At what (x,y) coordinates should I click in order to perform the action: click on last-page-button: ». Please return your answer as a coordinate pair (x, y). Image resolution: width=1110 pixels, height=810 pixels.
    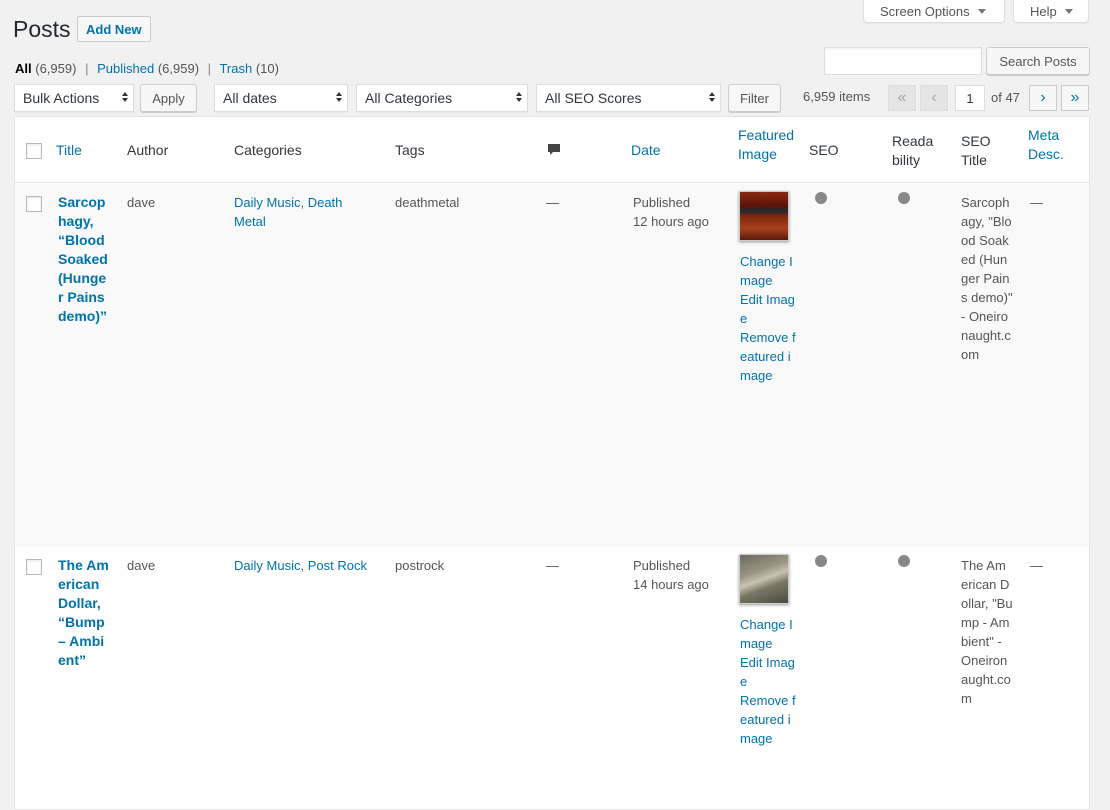
    Looking at the image, I should click on (1075, 98).